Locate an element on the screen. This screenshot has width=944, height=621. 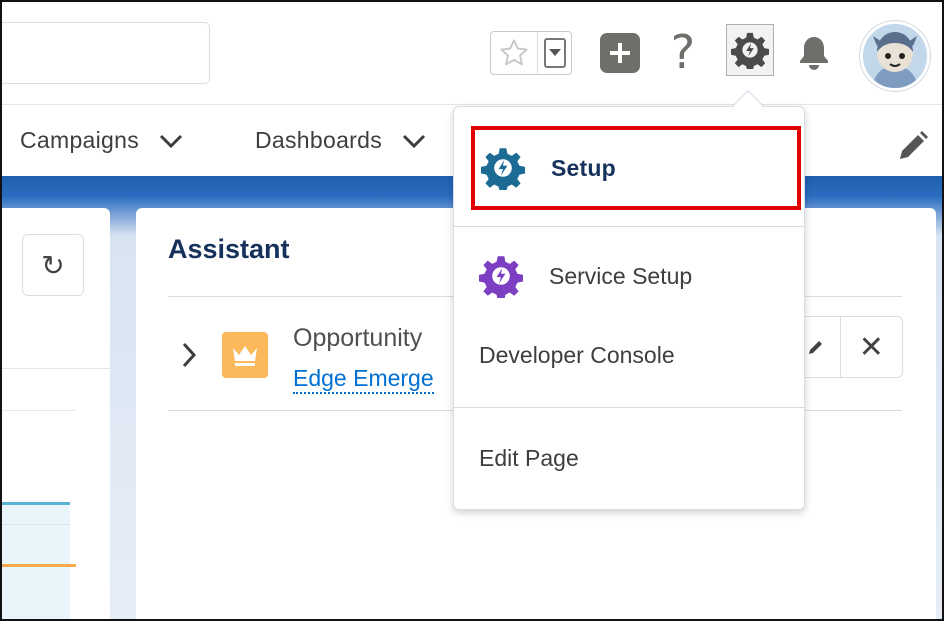
menu-item-label: Service Setup is located at coordinates (621, 275).